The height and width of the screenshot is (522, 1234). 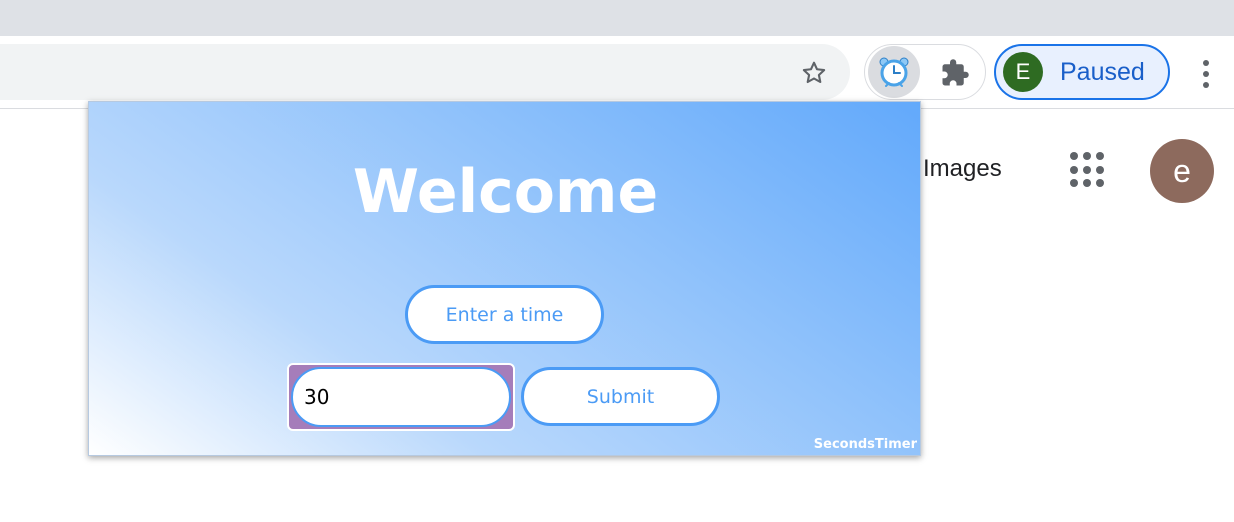 I want to click on apps-grid-icon, so click(x=1086, y=170).